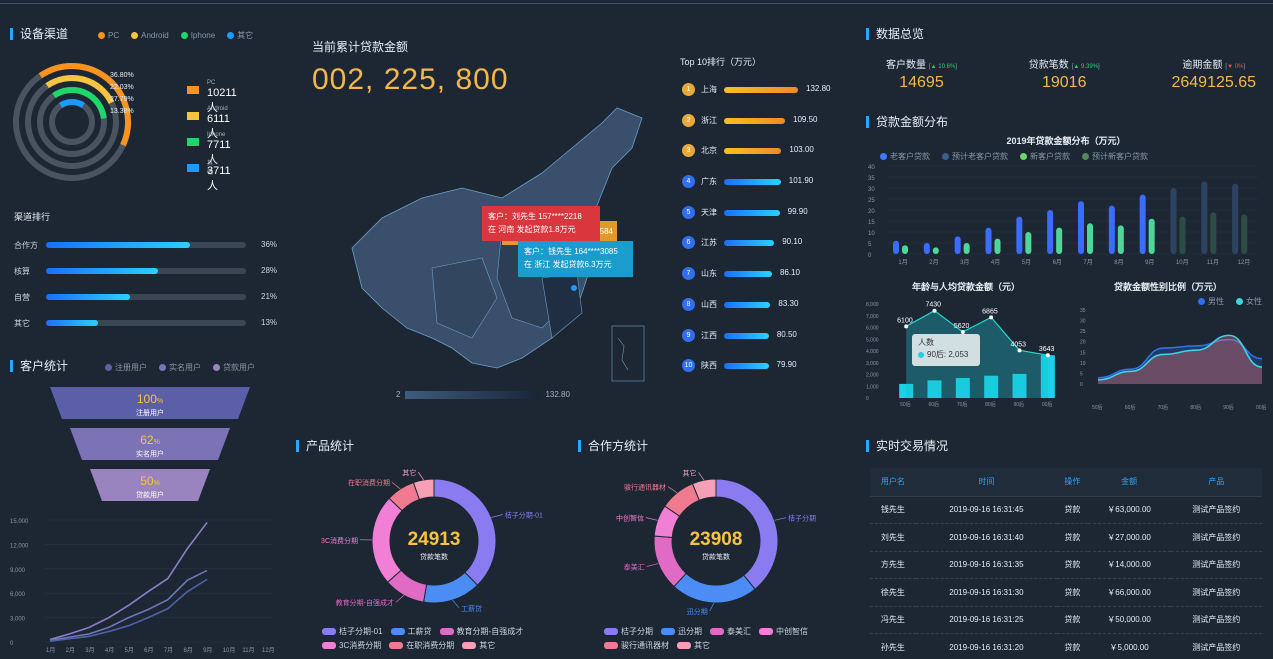  I want to click on y-tick-label: 15,000, so click(19, 522).